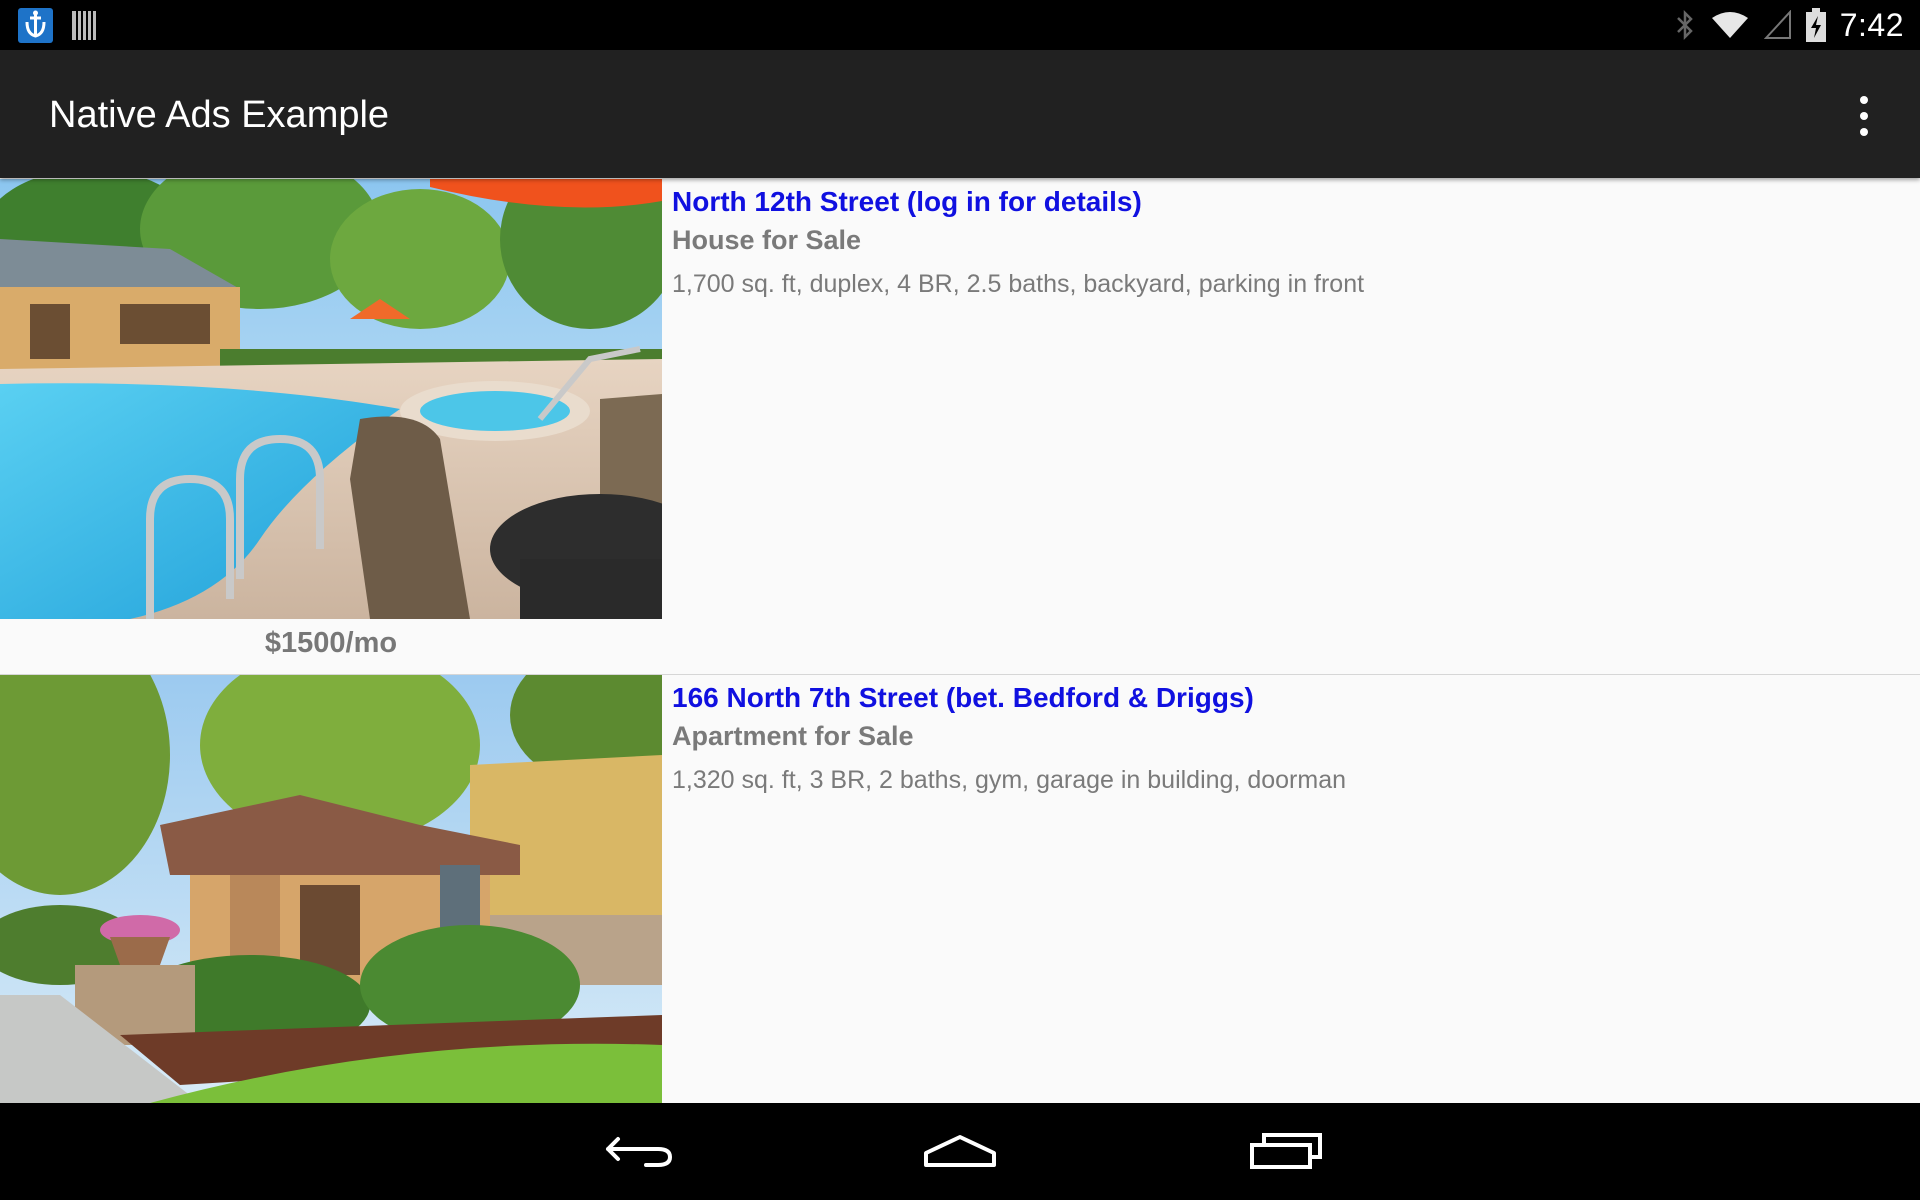 The height and width of the screenshot is (1200, 1920). What do you see at coordinates (1729, 25) in the screenshot?
I see `wifi-icon` at bounding box center [1729, 25].